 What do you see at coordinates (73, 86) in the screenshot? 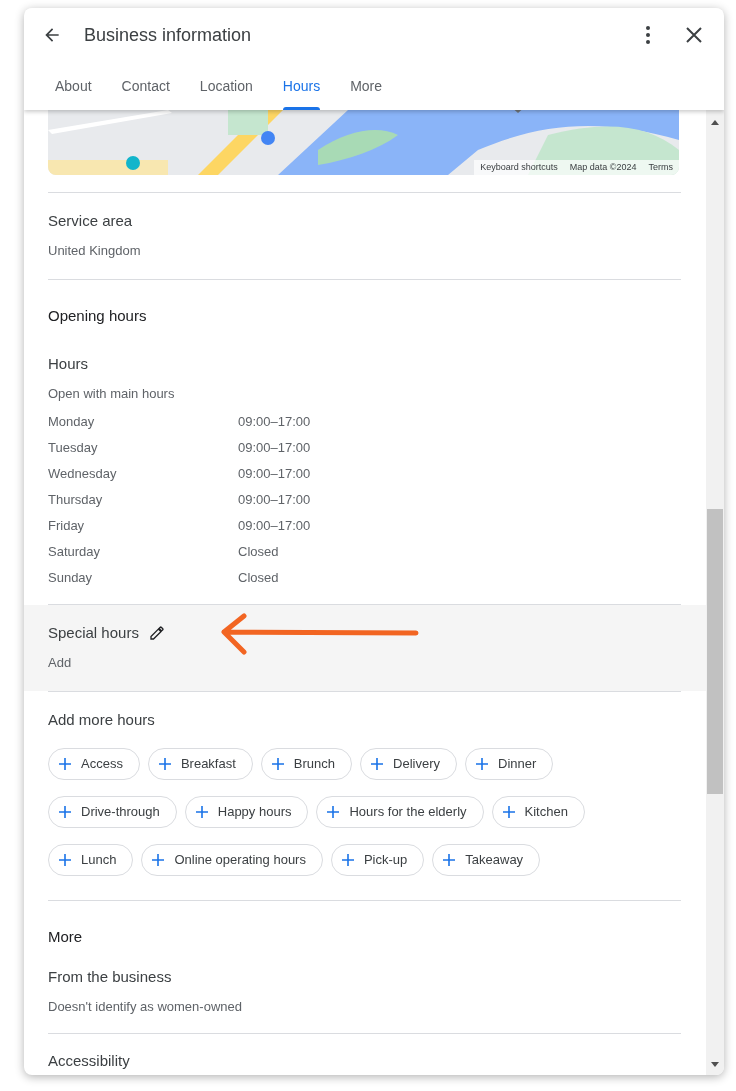
I see `tab: About` at bounding box center [73, 86].